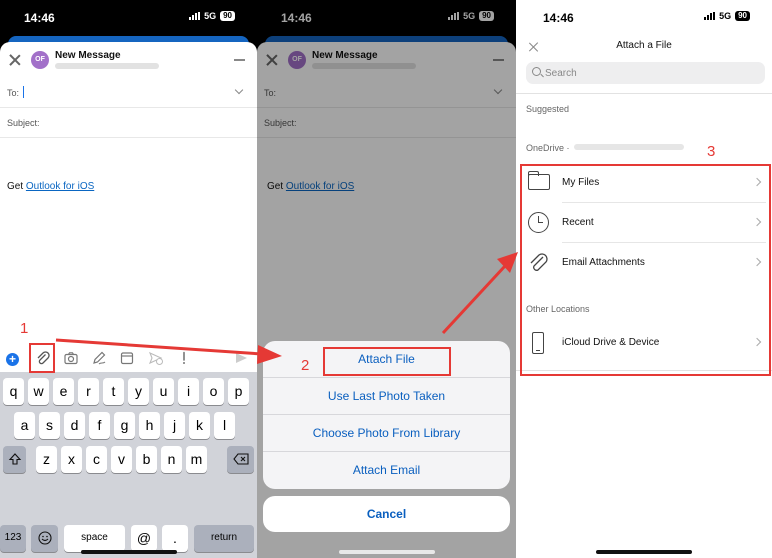 The image size is (772, 558). I want to click on keyboard-row-2: a s d f g h j k l, so click(128, 426).